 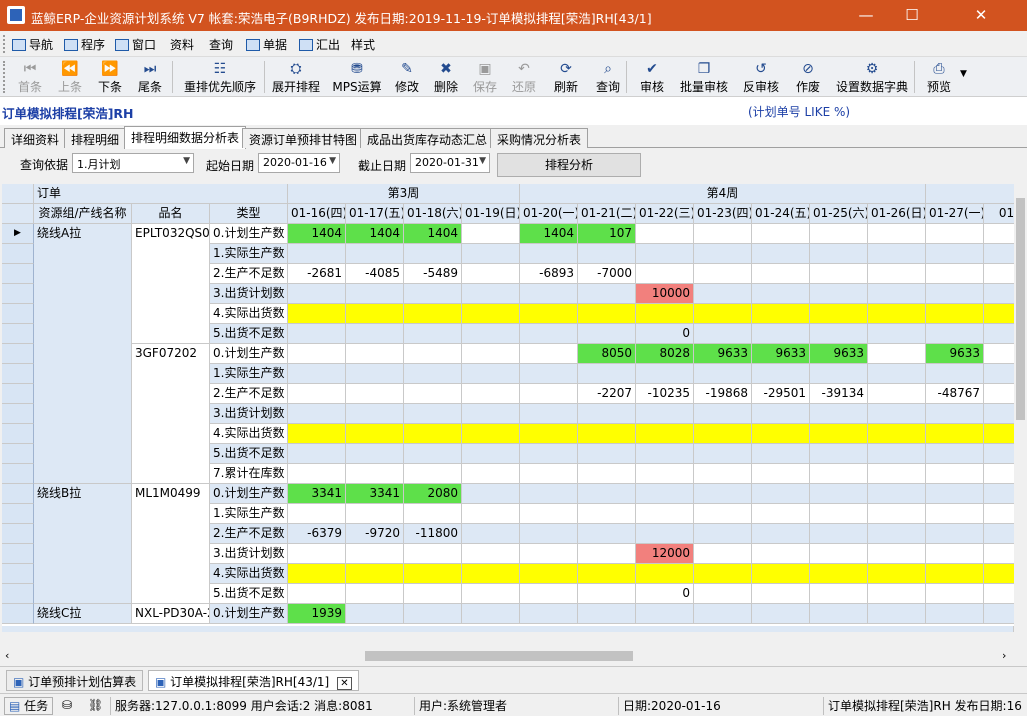 I want to click on data-cell: -2207, so click(x=607, y=394).